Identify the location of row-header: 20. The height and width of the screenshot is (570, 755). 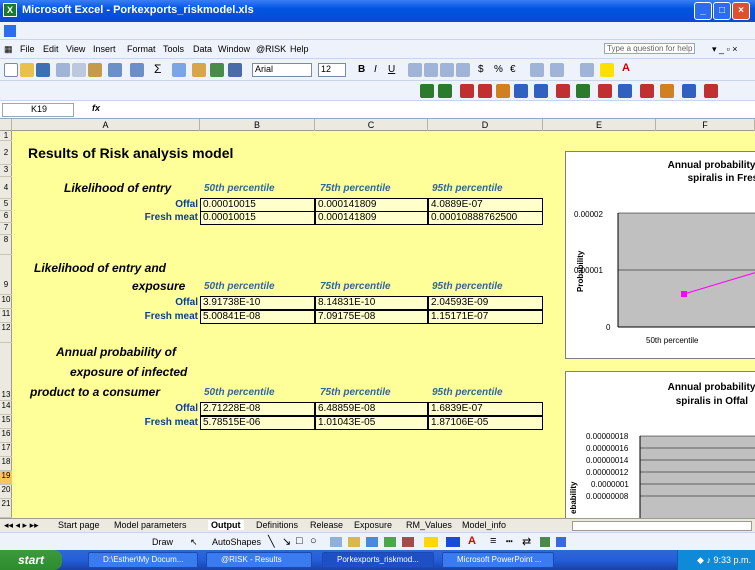
(6, 492).